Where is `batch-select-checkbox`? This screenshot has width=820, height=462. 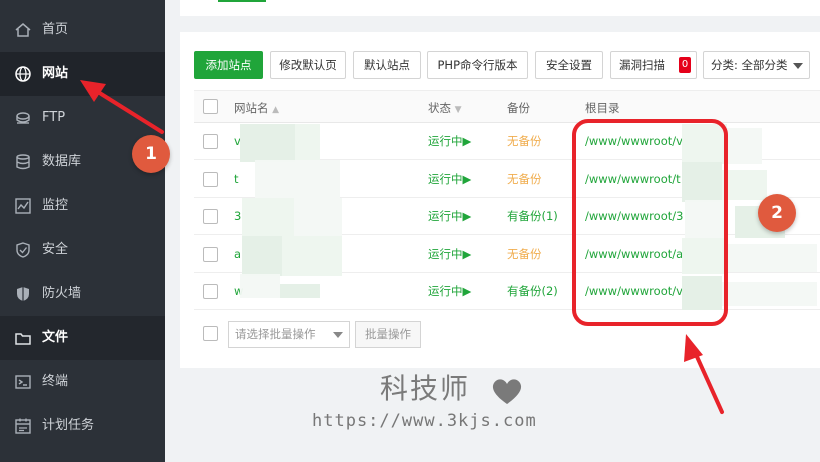 batch-select-checkbox is located at coordinates (210, 333).